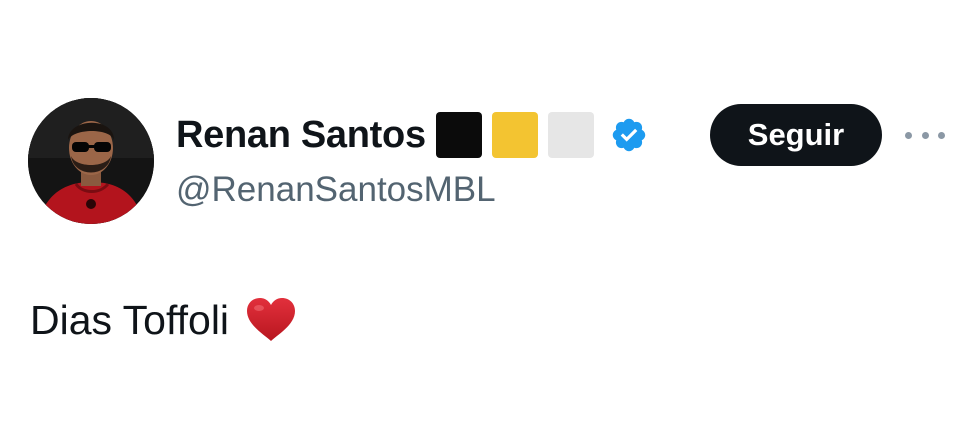  Describe the element at coordinates (301, 135) in the screenshot. I see `author-display-name: Renan Santos` at that location.